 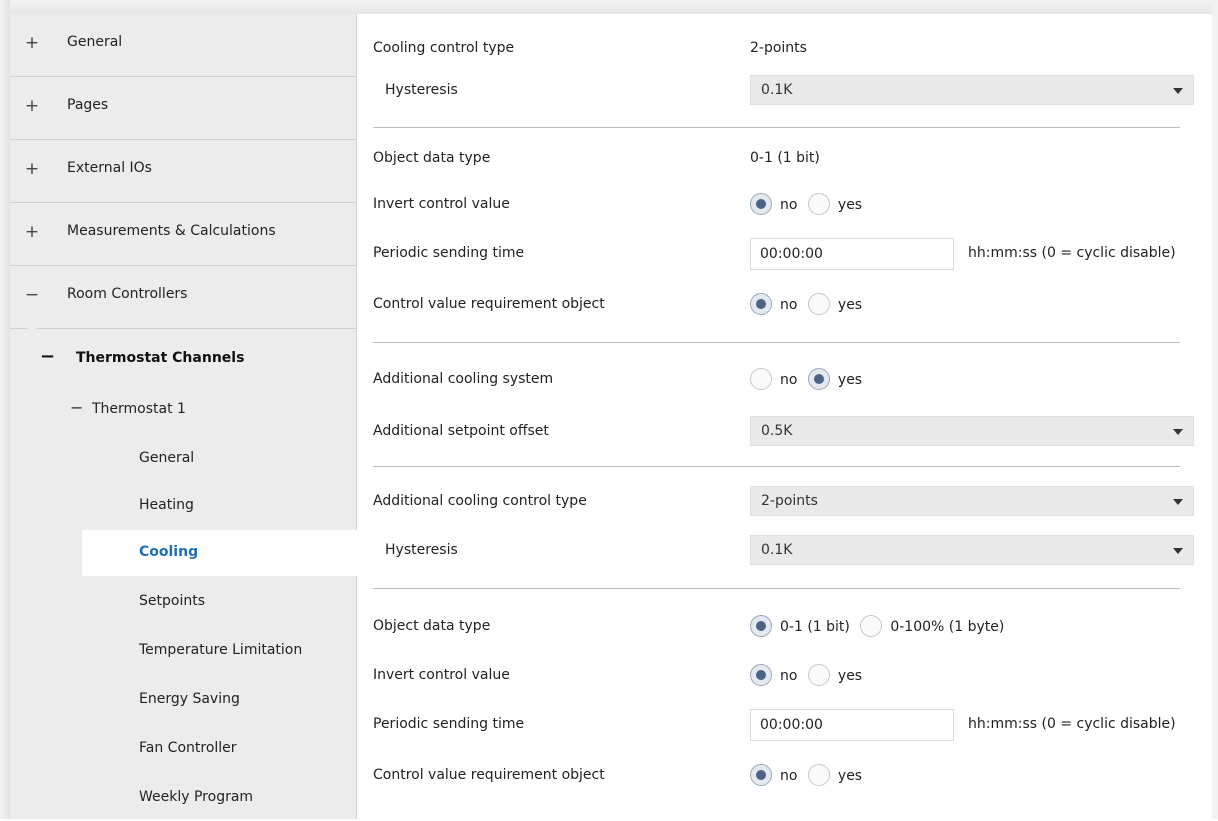 What do you see at coordinates (776, 466) in the screenshot?
I see `section-divider` at bounding box center [776, 466].